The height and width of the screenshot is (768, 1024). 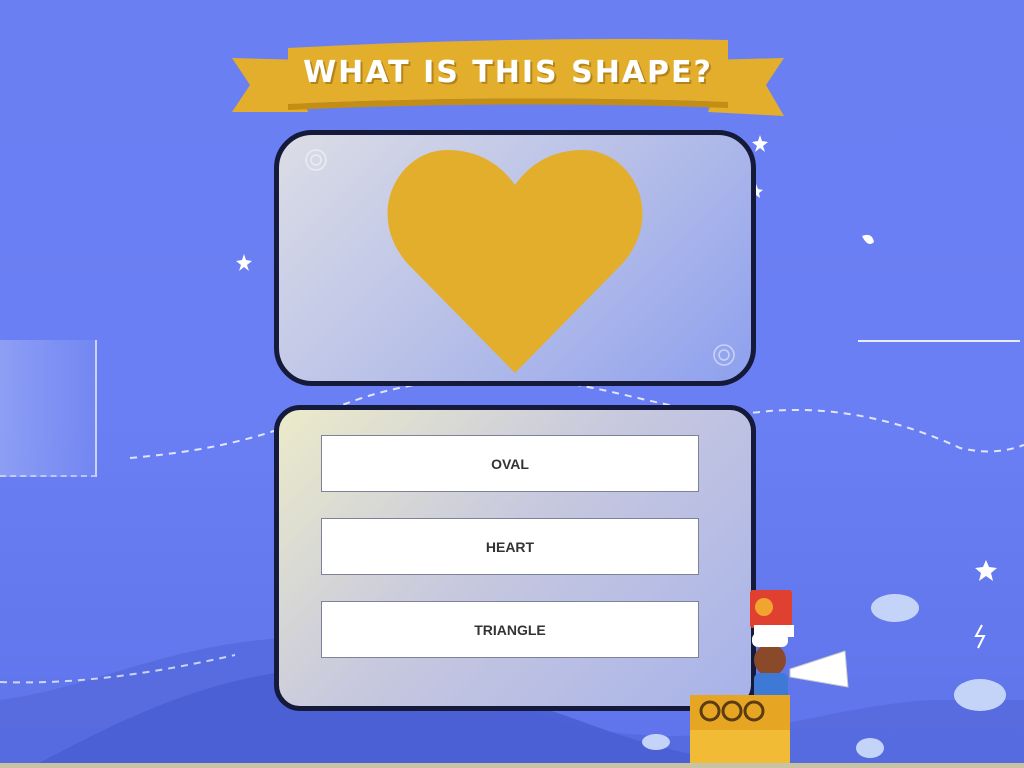 What do you see at coordinates (980, 636) in the screenshot?
I see `bolt-icon` at bounding box center [980, 636].